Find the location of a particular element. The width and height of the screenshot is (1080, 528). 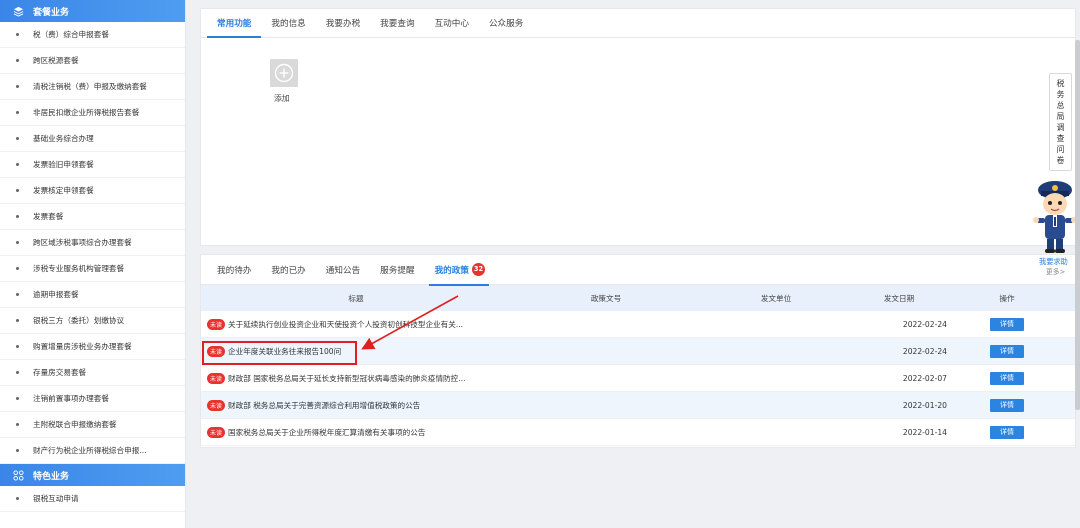

sidebar-group-package: 套餐业务 is located at coordinates (92, 11).